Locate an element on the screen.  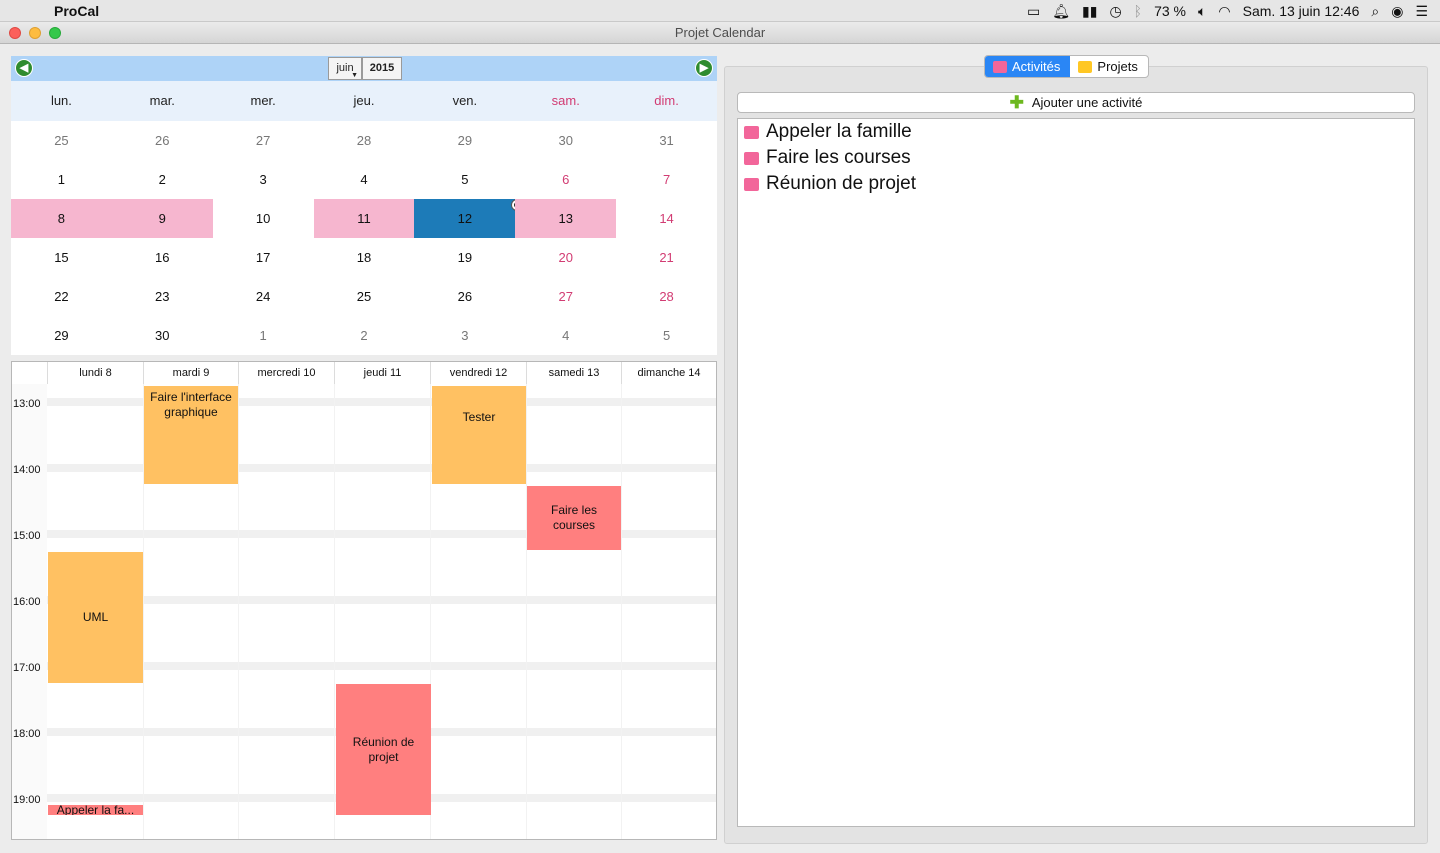
add-activity-button: ✚ Ajouter une activité is located at coordinates (1076, 102).